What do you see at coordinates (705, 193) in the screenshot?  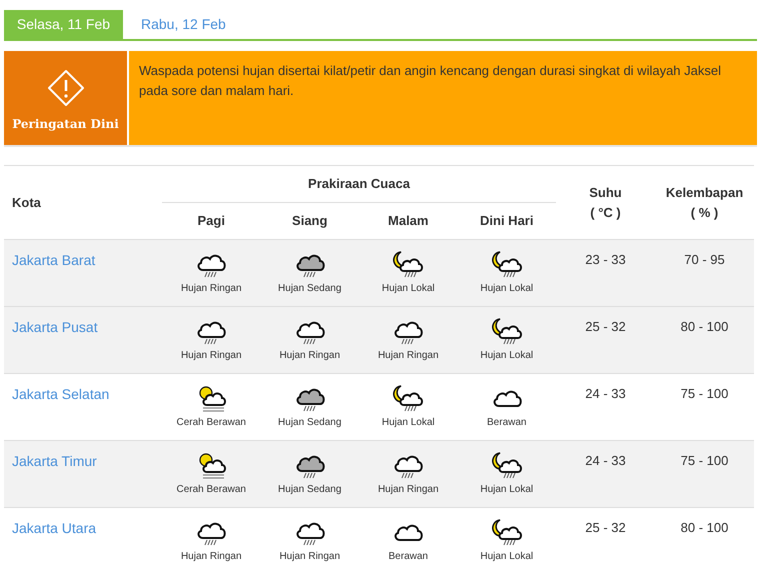 I see `column-header: Kelembapan` at bounding box center [705, 193].